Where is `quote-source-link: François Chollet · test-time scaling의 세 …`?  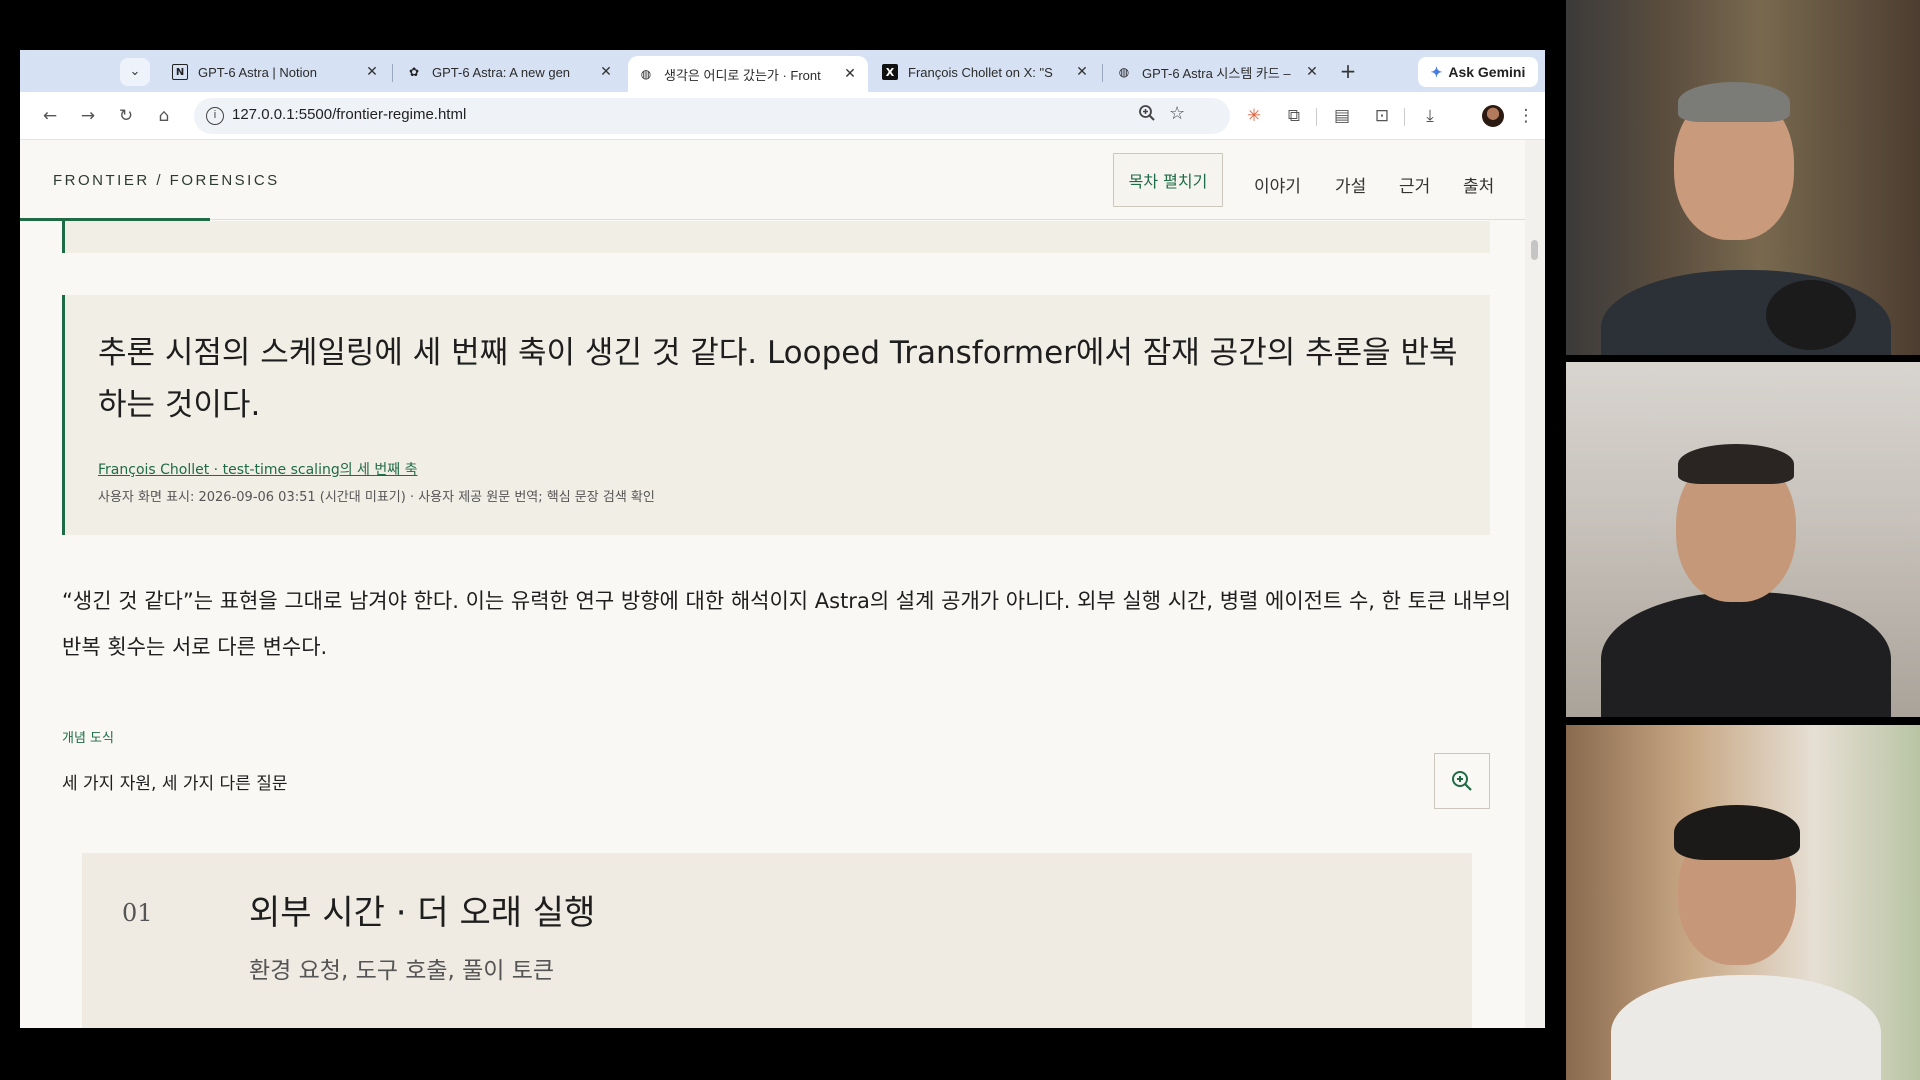
quote-source-link: François Chollet · test-time scaling의 세 … is located at coordinates (257, 469).